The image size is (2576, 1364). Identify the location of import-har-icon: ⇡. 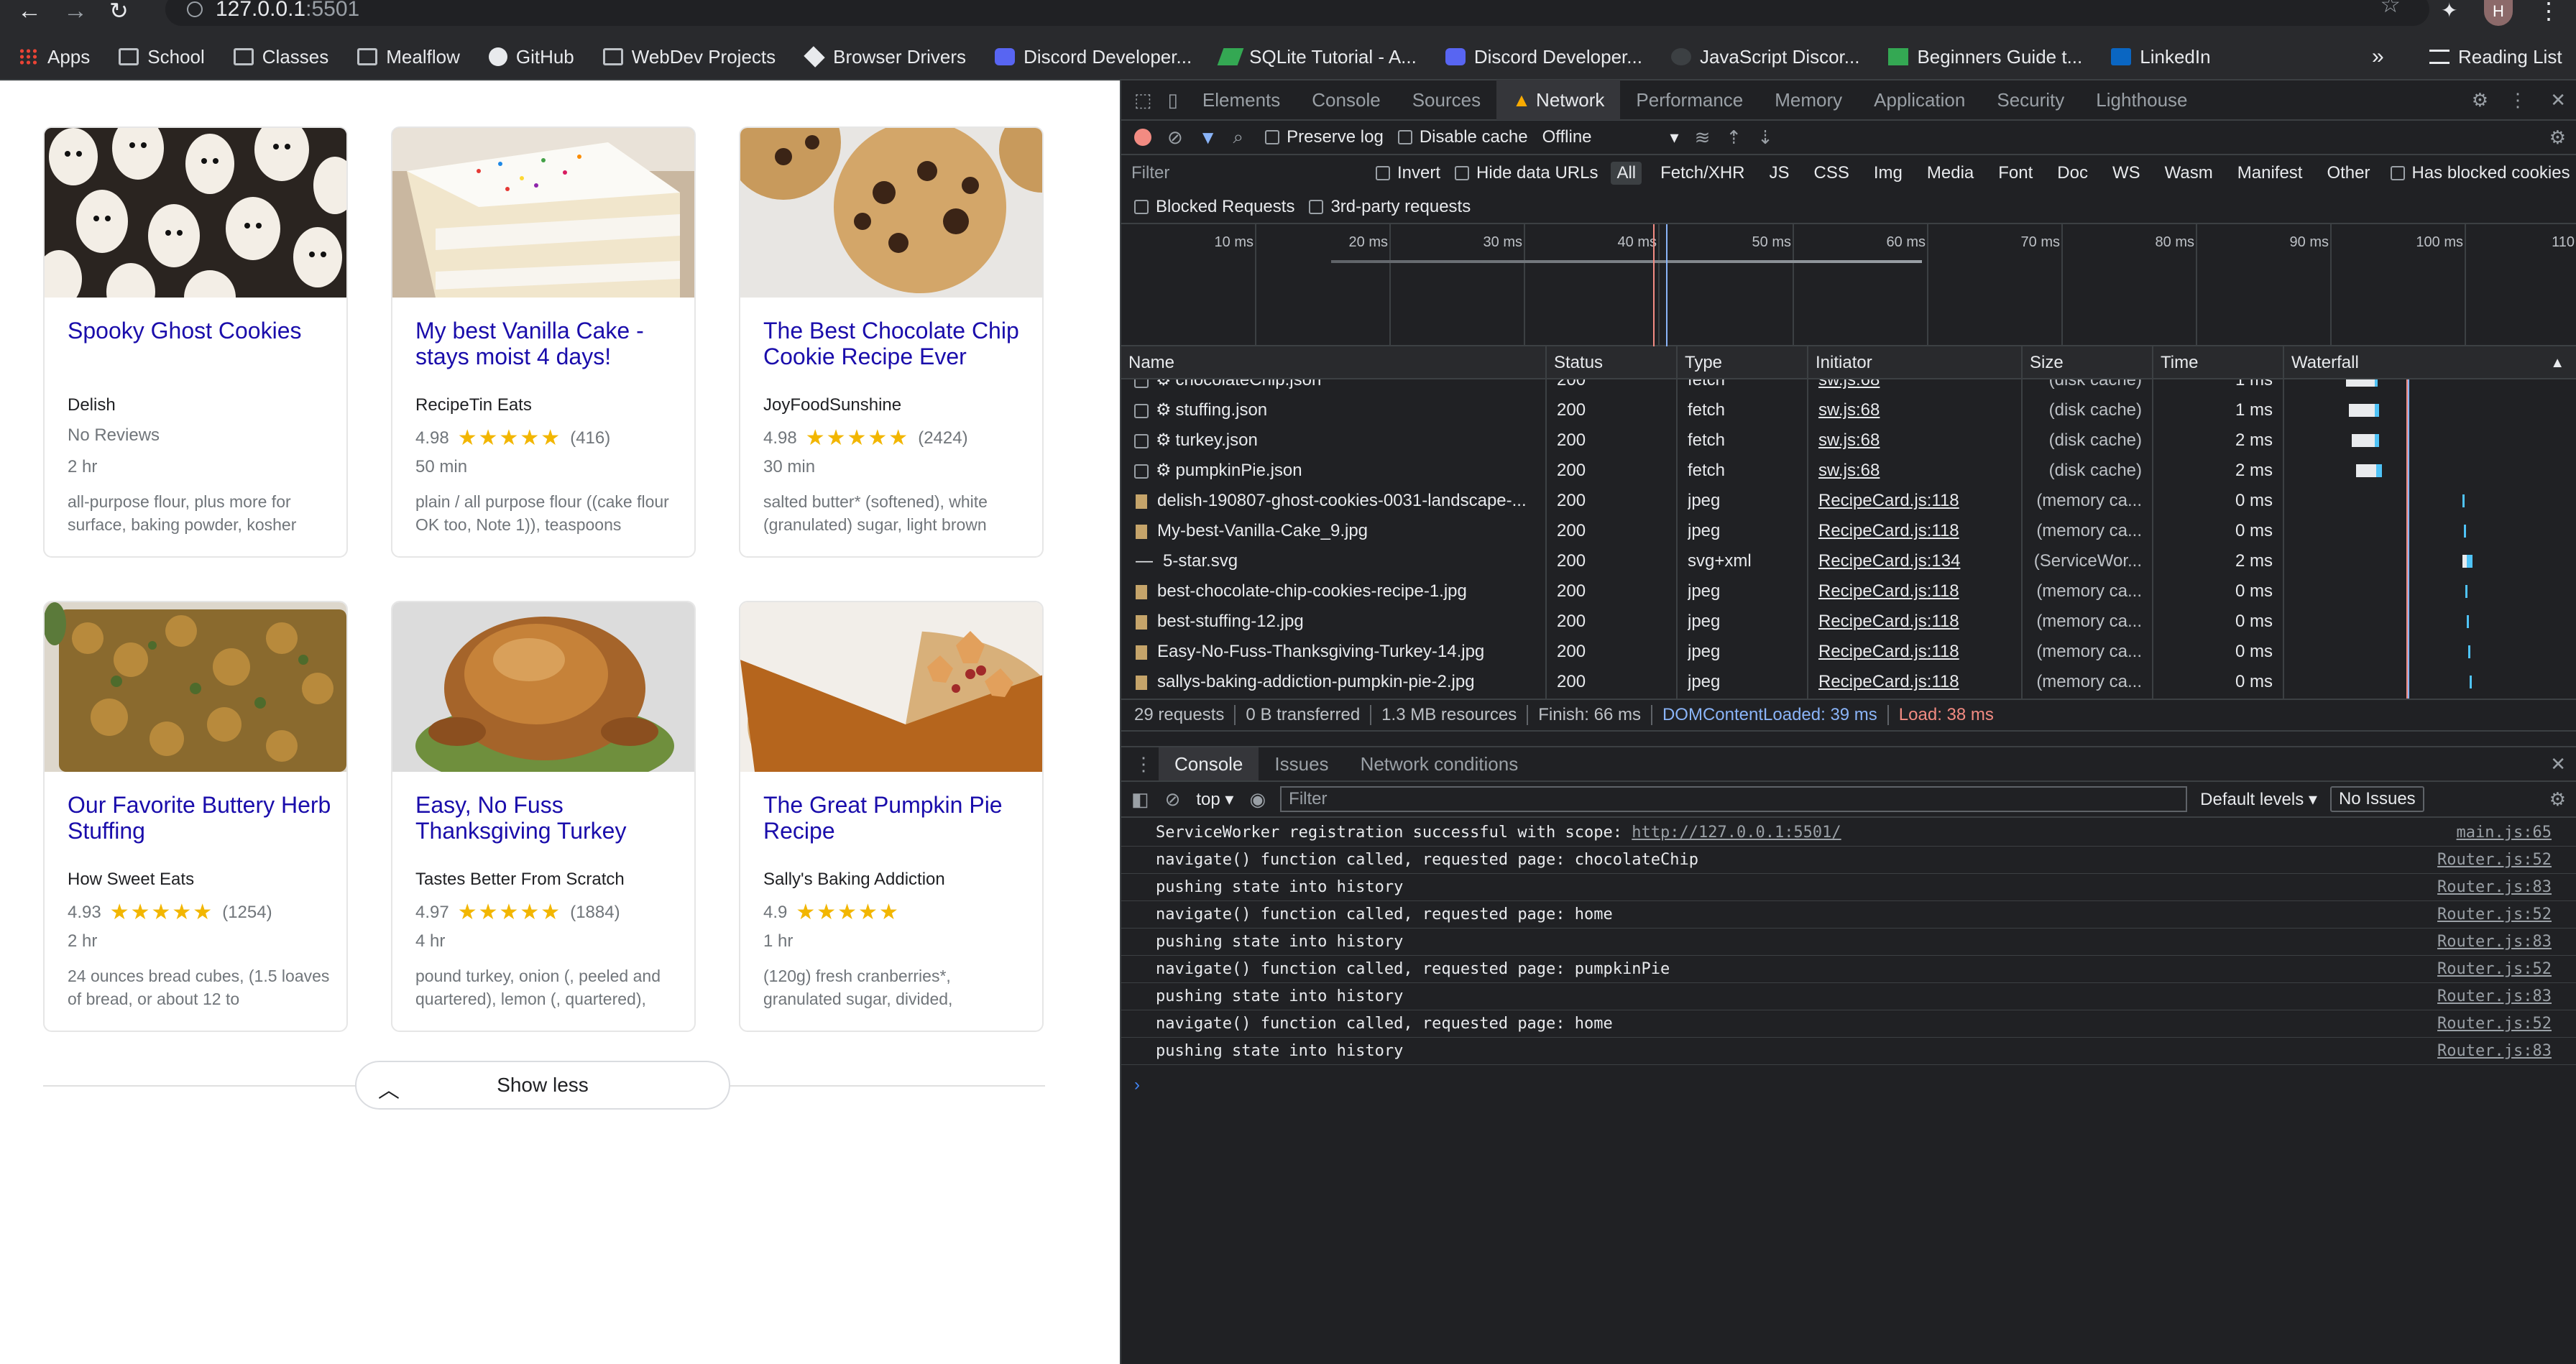
(1734, 137).